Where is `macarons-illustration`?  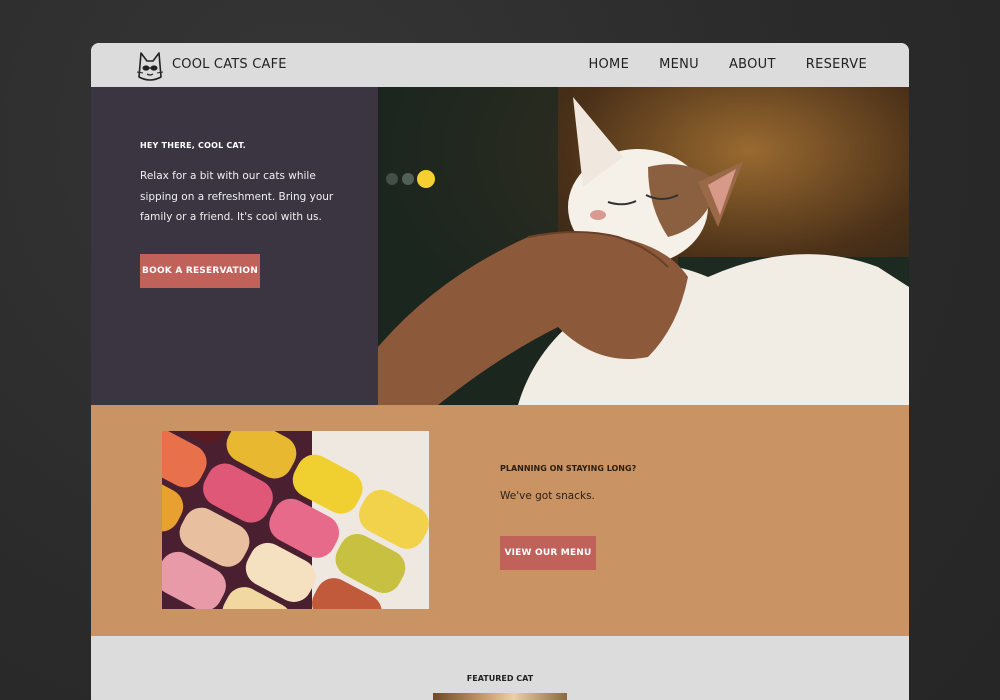
macarons-illustration is located at coordinates (295, 520).